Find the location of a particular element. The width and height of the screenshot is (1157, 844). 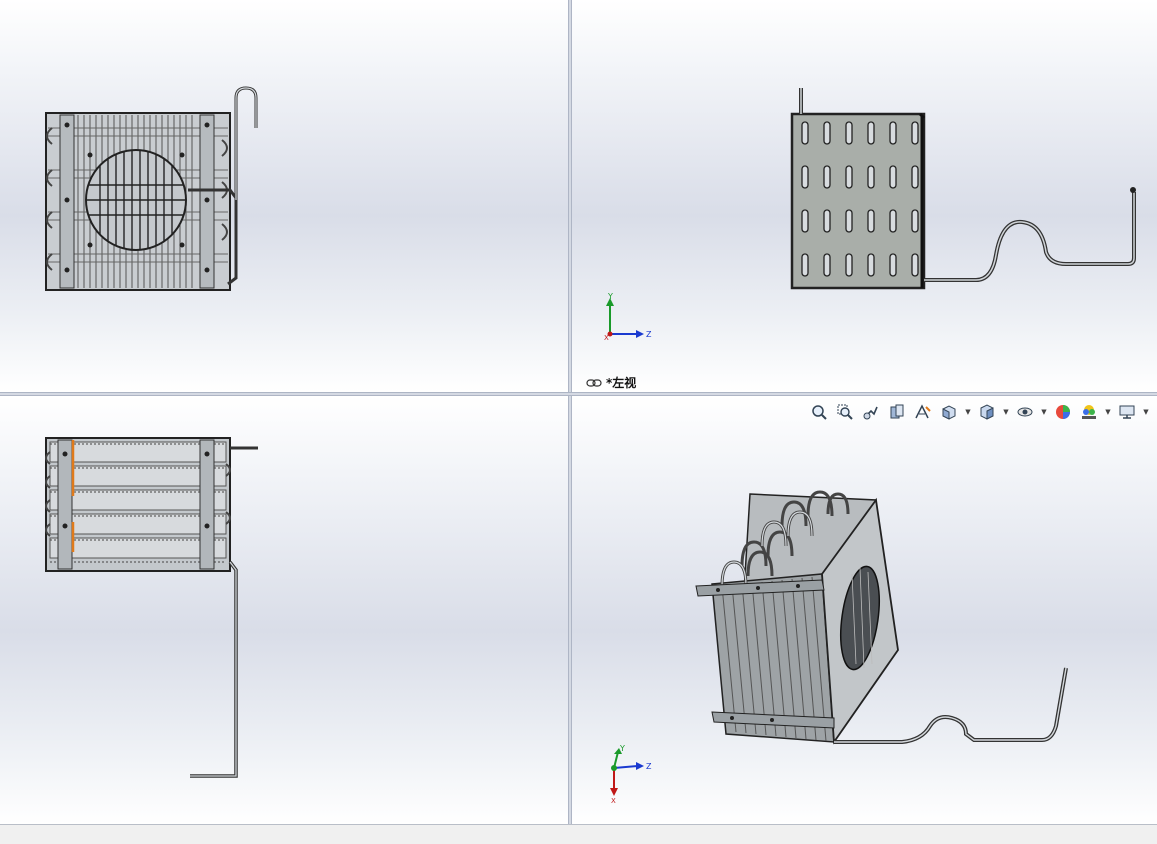

link-views-icon is located at coordinates (594, 383).